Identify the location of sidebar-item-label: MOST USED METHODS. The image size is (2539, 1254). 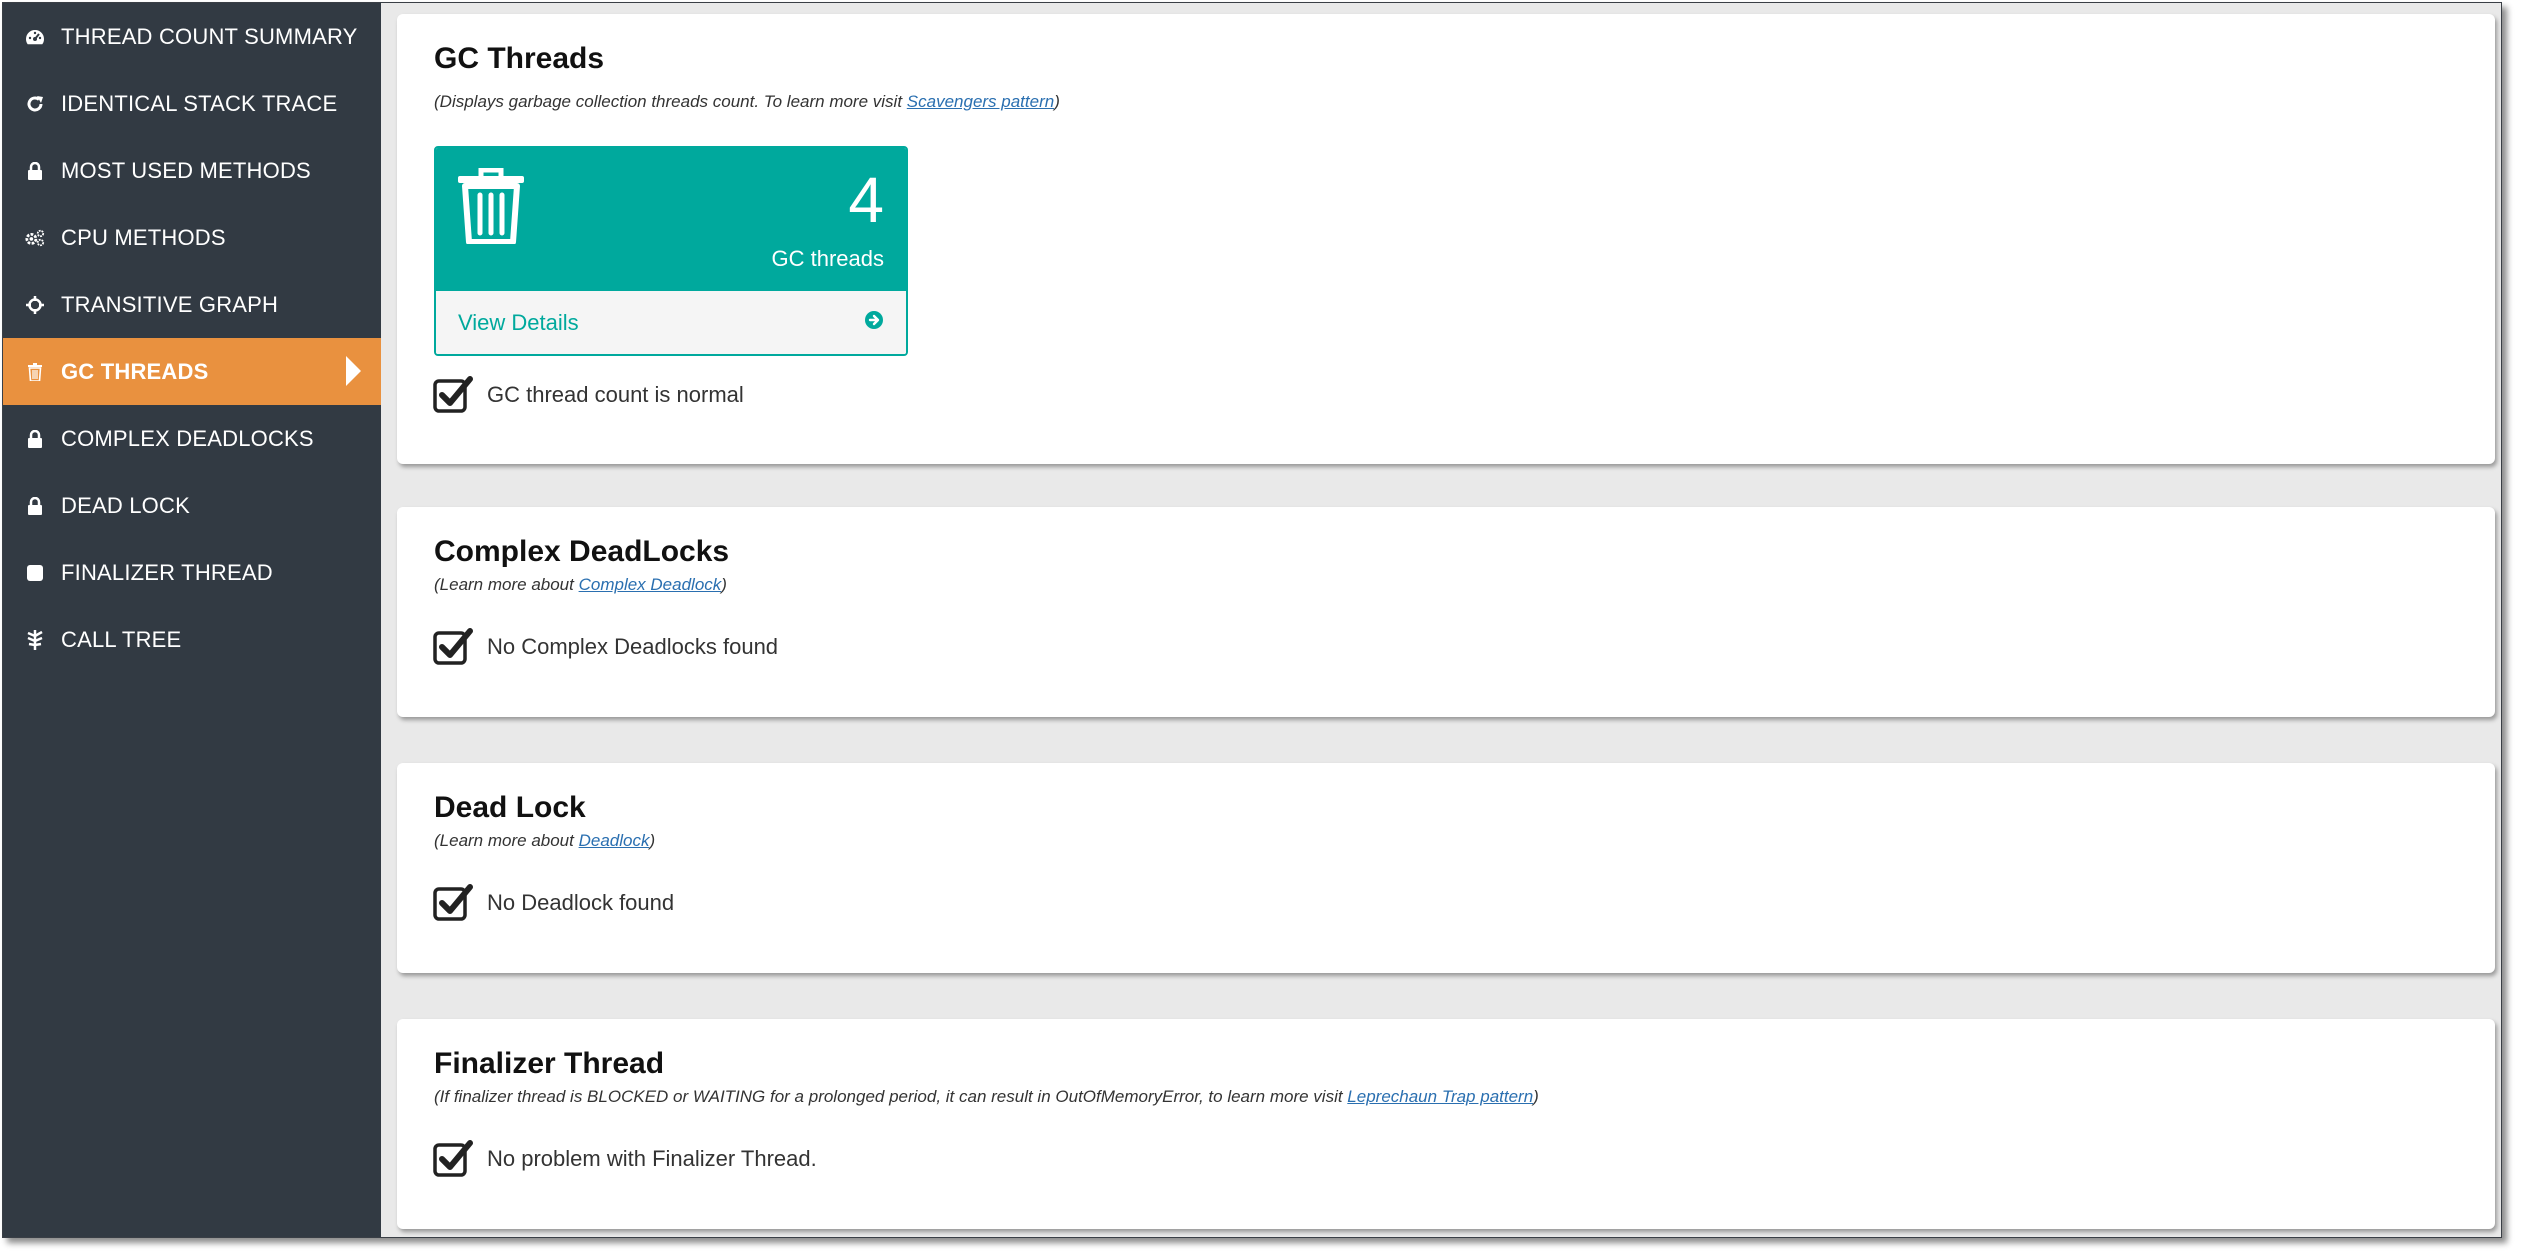
(186, 170).